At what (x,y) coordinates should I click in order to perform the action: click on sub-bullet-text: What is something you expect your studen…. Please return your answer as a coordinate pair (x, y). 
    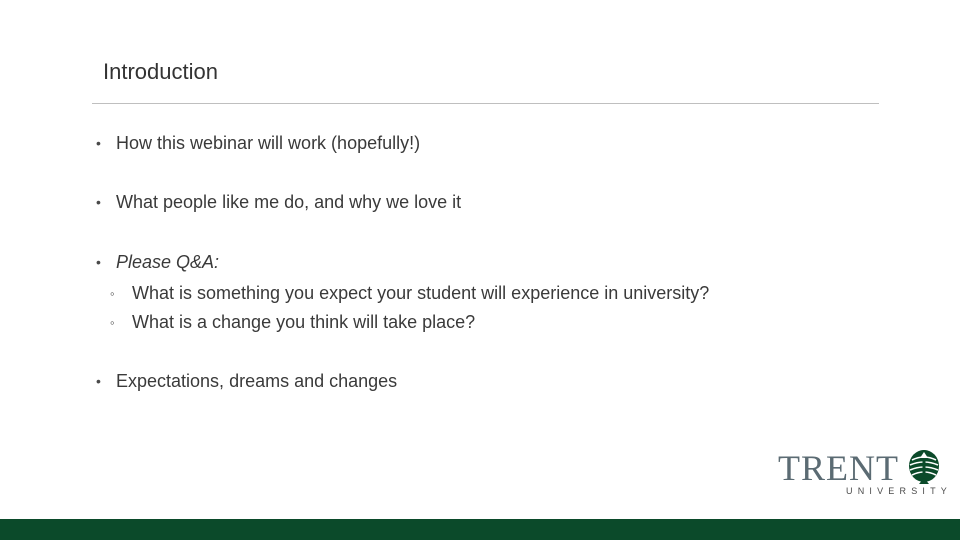
    Looking at the image, I should click on (421, 293).